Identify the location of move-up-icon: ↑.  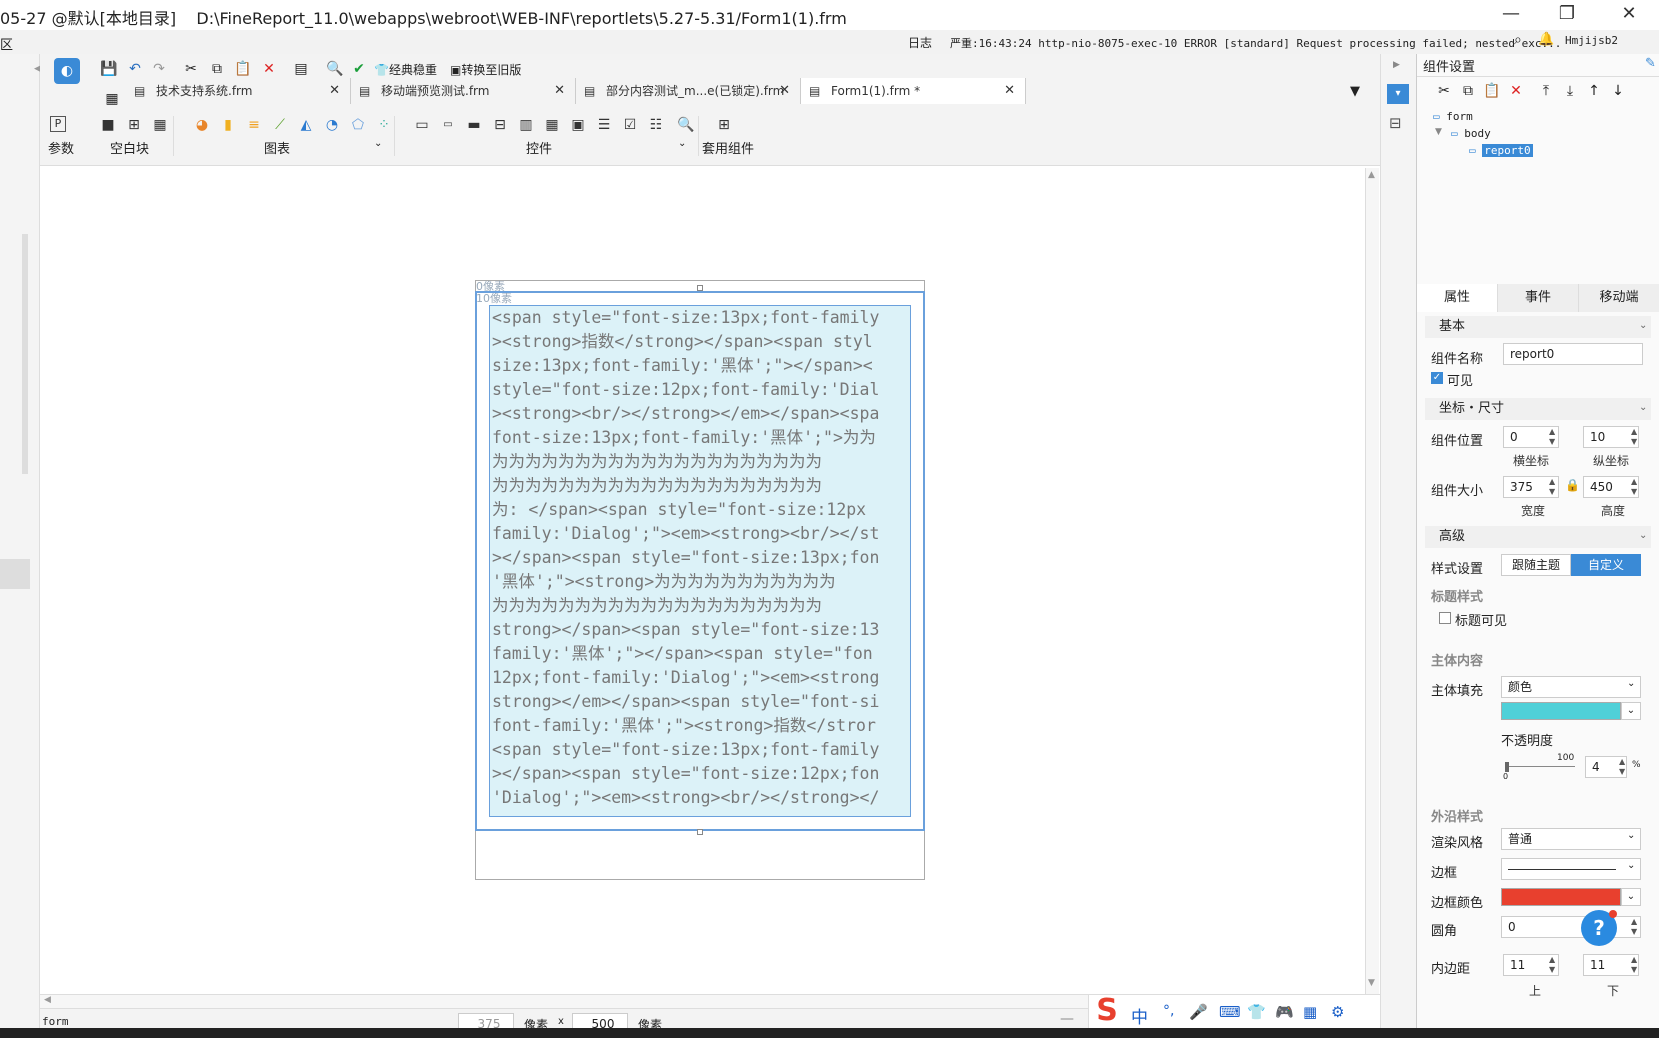
(1594, 91).